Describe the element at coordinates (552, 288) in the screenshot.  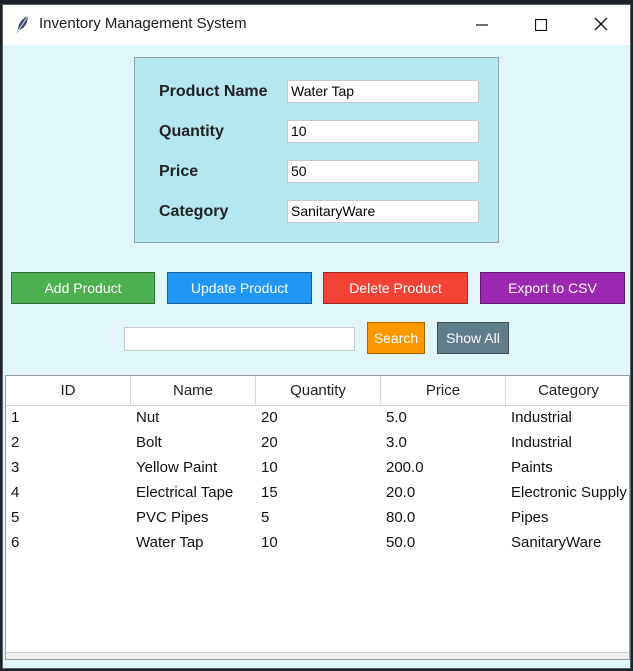
I see `export-csv-button: Export to CSV` at that location.